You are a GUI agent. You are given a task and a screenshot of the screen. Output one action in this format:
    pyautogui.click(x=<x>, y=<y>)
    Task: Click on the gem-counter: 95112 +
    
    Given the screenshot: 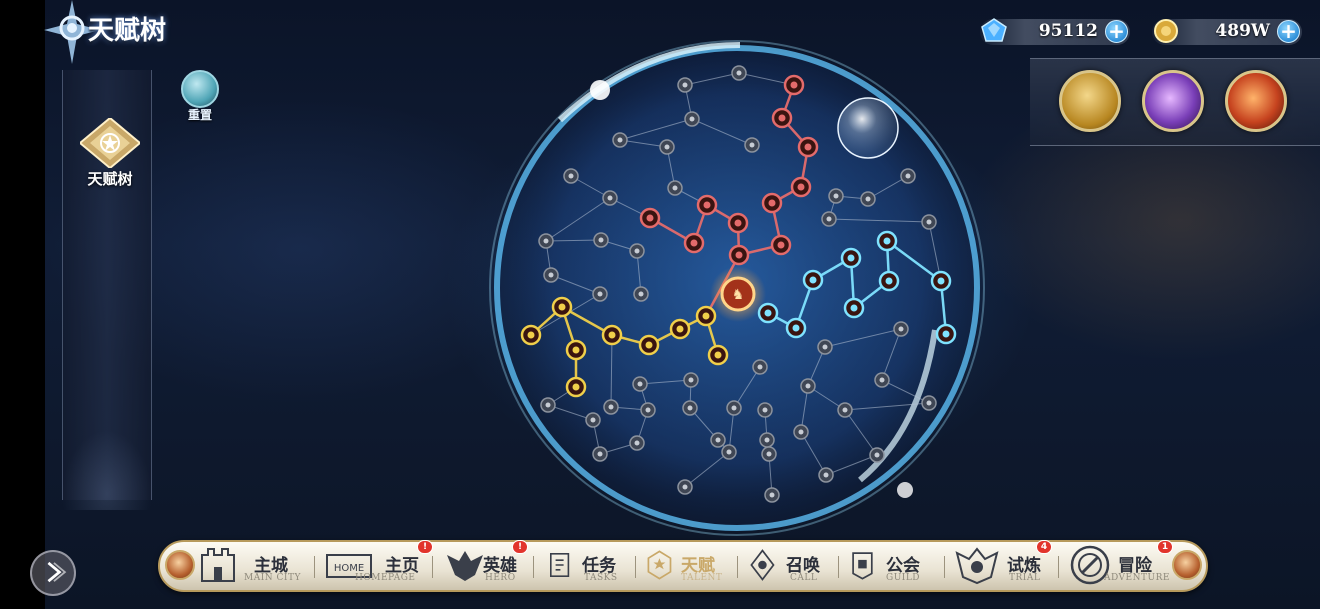 What is the action you would take?
    pyautogui.click(x=1055, y=31)
    